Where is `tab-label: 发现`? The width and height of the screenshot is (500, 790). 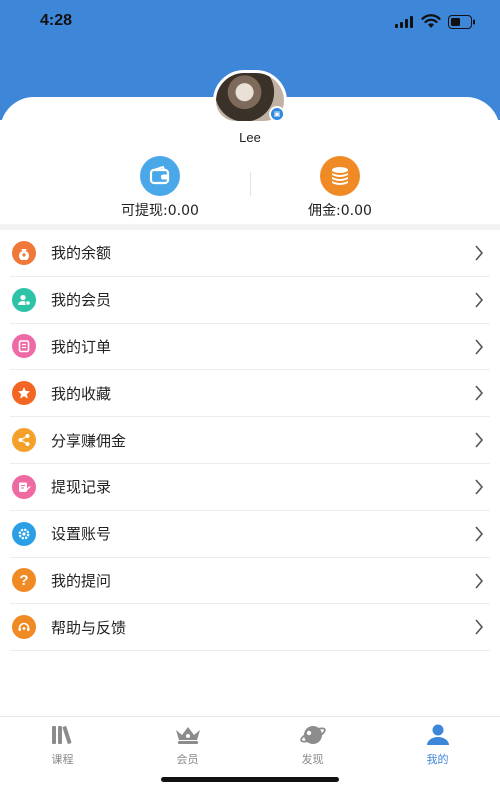 tab-label: 发现 is located at coordinates (312, 759).